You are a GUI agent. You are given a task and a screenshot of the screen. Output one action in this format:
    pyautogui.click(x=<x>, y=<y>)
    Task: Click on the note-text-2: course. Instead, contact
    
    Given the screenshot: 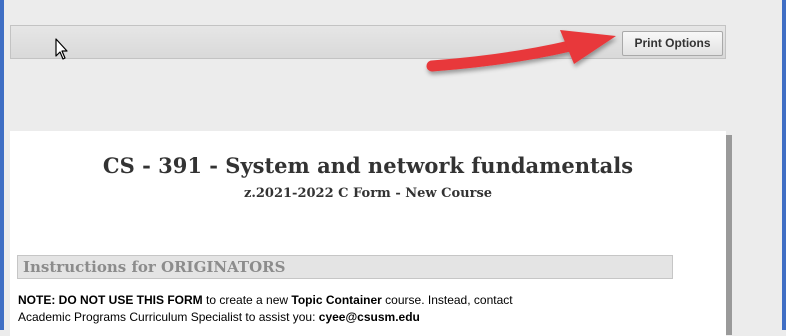 What is the action you would take?
    pyautogui.click(x=447, y=300)
    